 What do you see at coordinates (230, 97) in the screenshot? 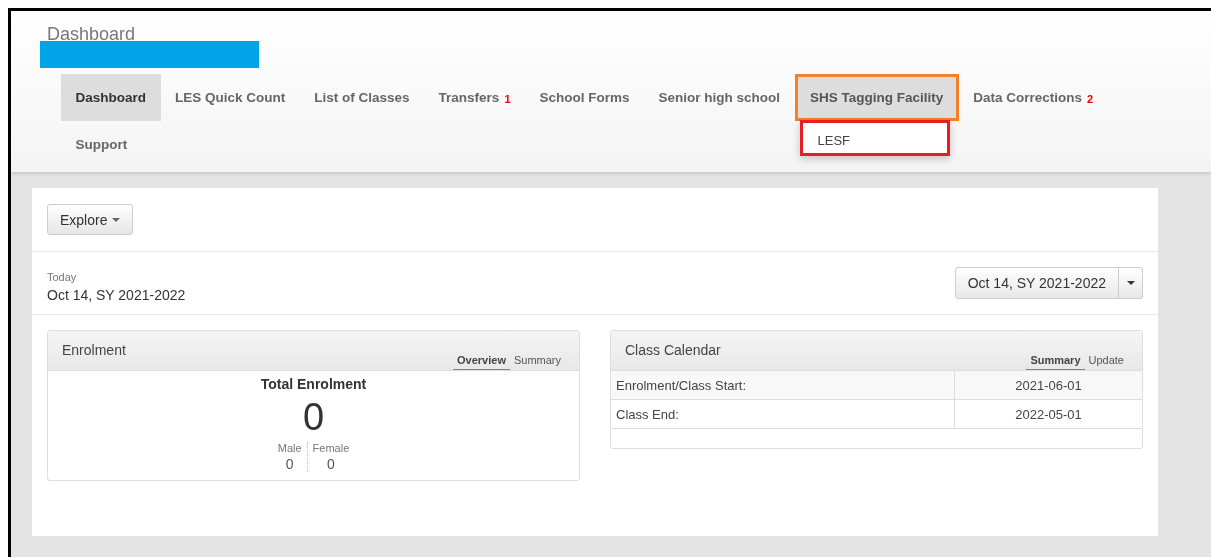
I see `nav-tab: LES Quick Count` at bounding box center [230, 97].